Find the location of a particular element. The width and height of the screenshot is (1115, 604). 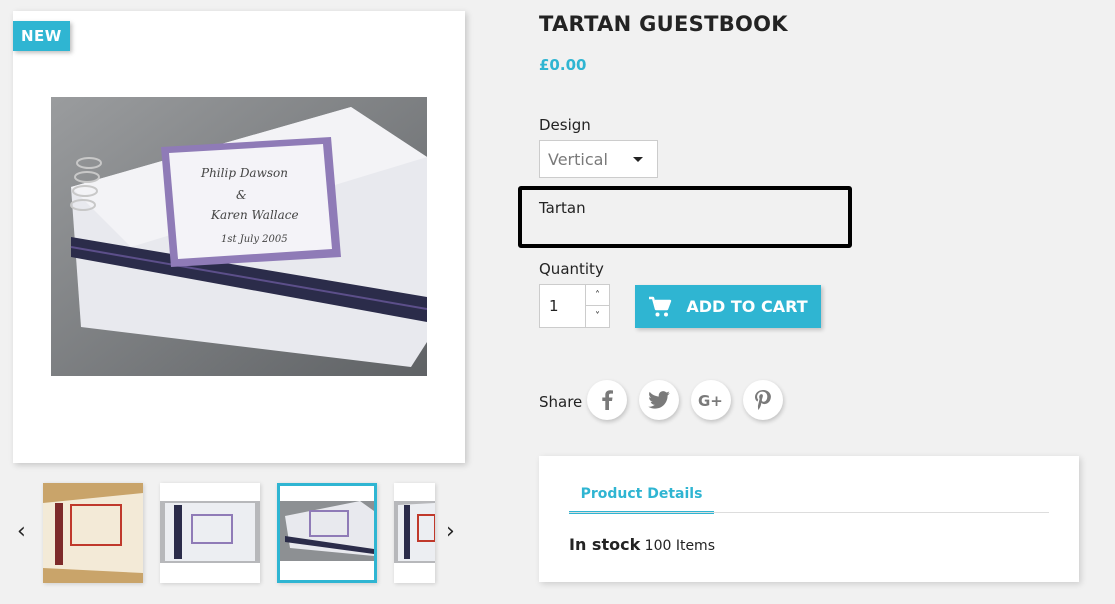

facebook-icon is located at coordinates (607, 400).